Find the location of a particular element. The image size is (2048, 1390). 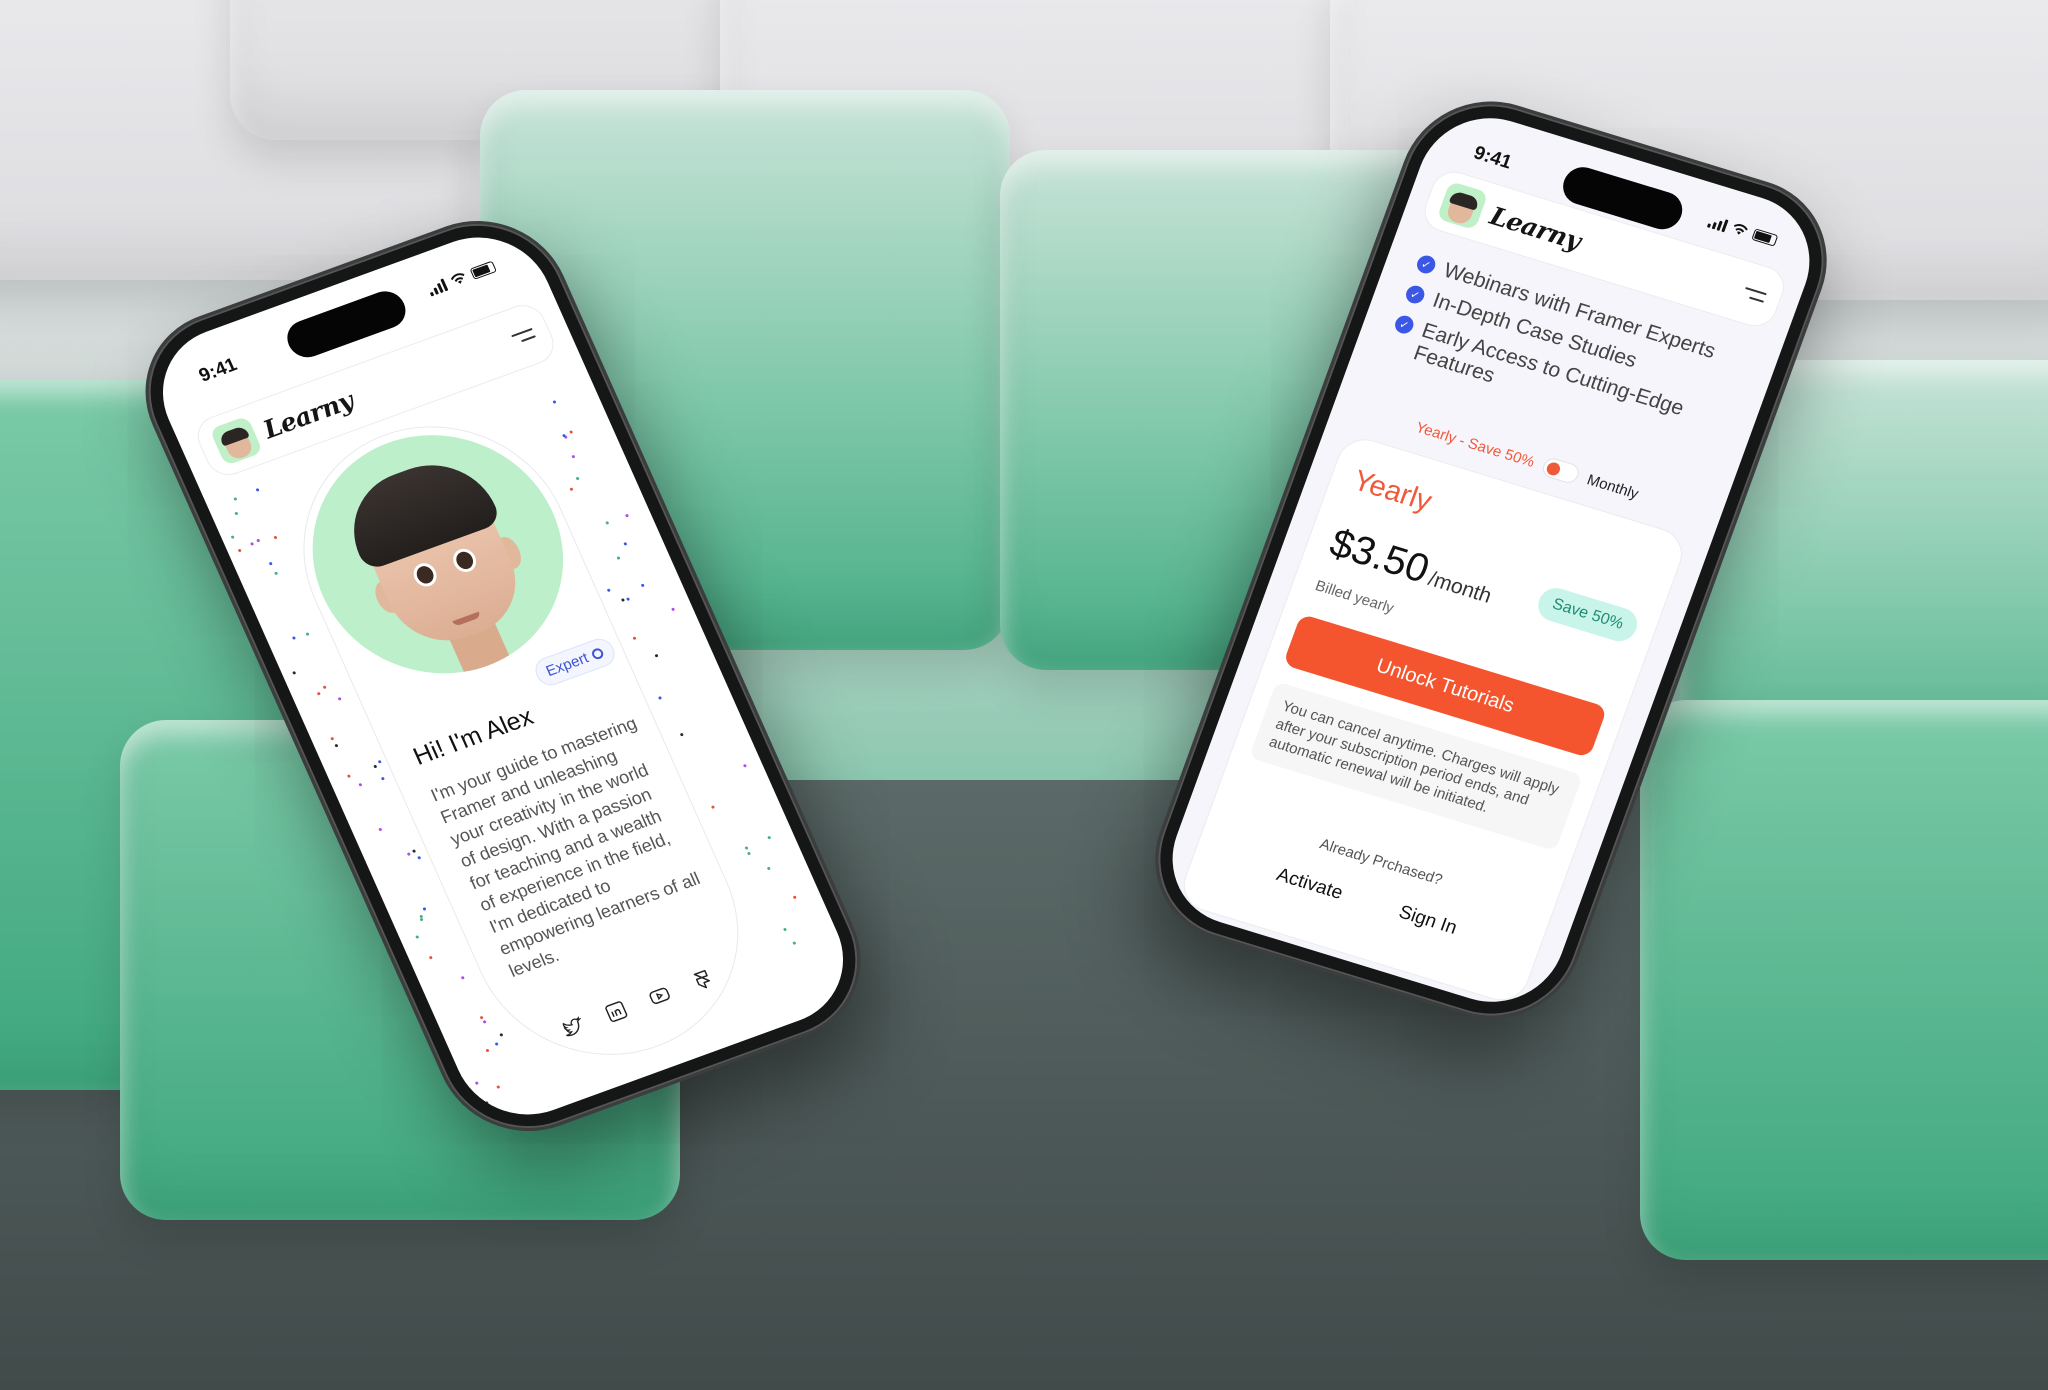

billing-toggle is located at coordinates (1561, 471).